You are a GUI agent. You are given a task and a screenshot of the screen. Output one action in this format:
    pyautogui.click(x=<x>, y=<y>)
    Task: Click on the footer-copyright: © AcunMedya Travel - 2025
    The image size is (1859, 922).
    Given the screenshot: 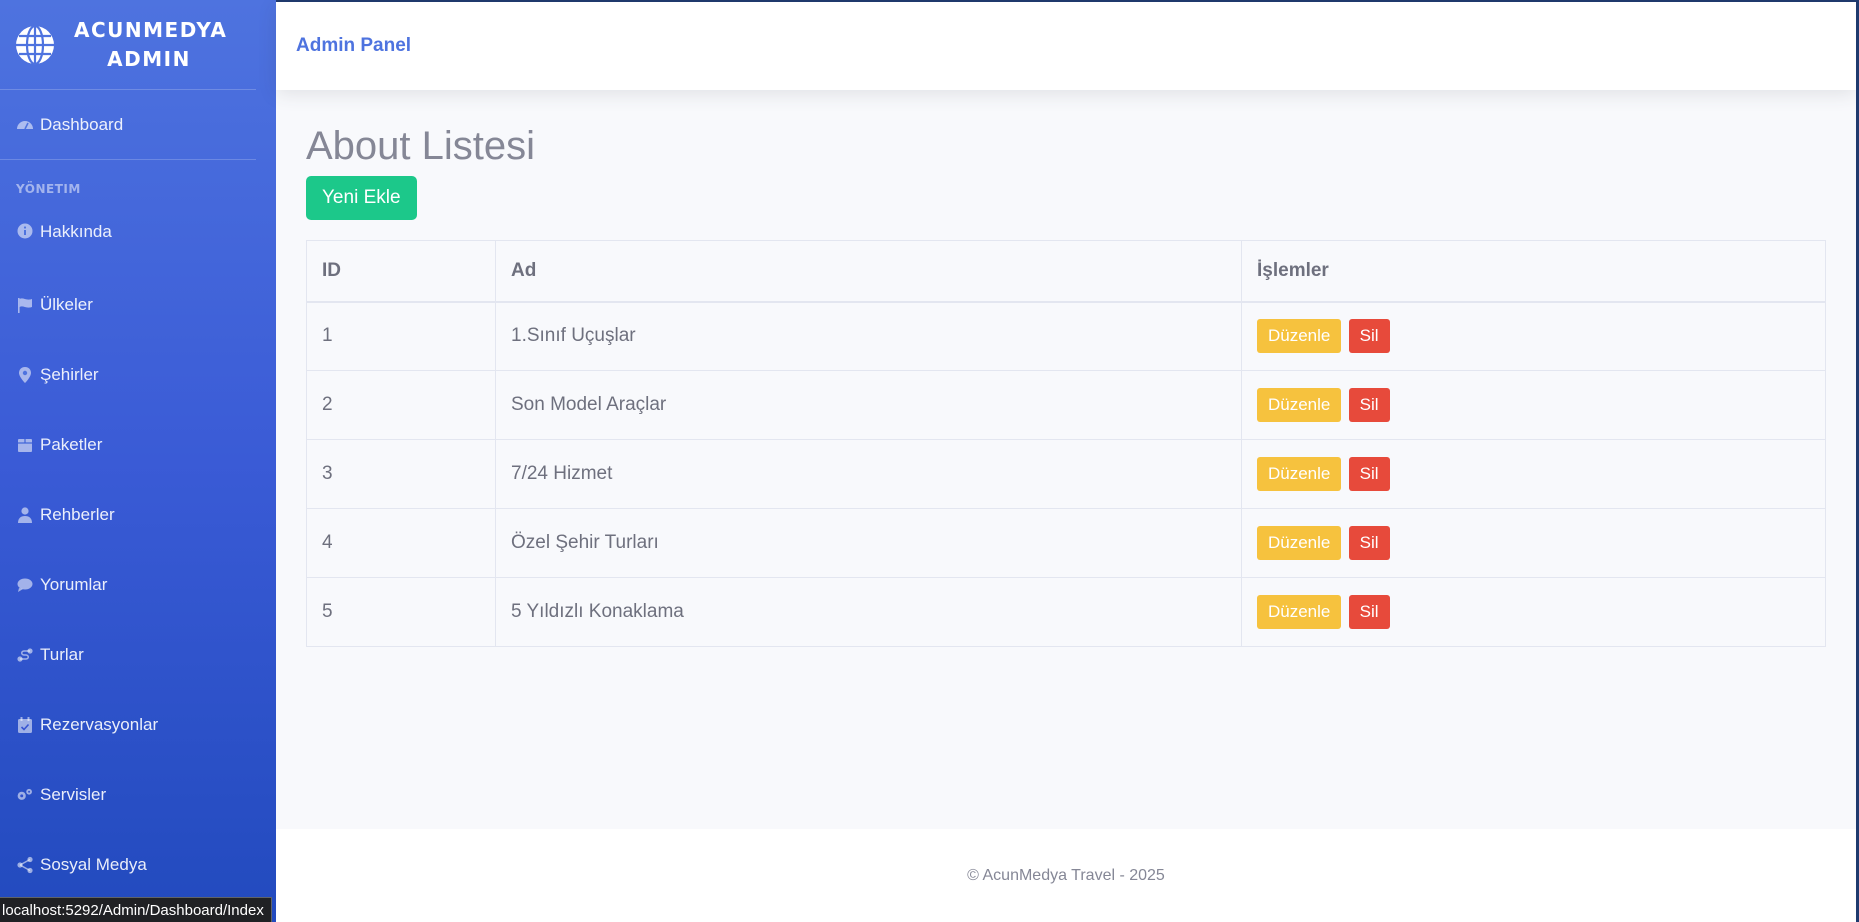 What is the action you would take?
    pyautogui.click(x=1066, y=875)
    